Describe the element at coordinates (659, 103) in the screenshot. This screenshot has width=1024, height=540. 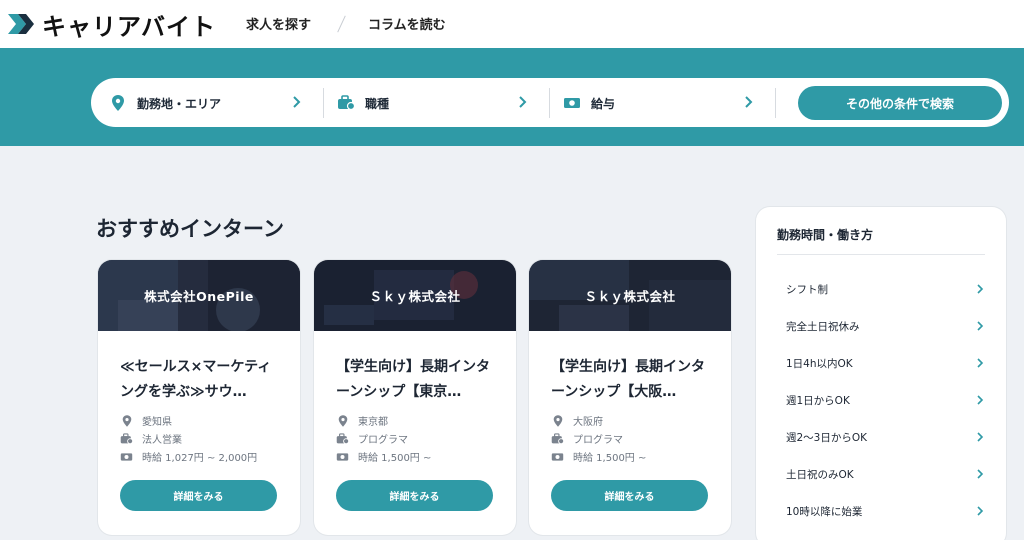
I see `salary-field: 給与` at that location.